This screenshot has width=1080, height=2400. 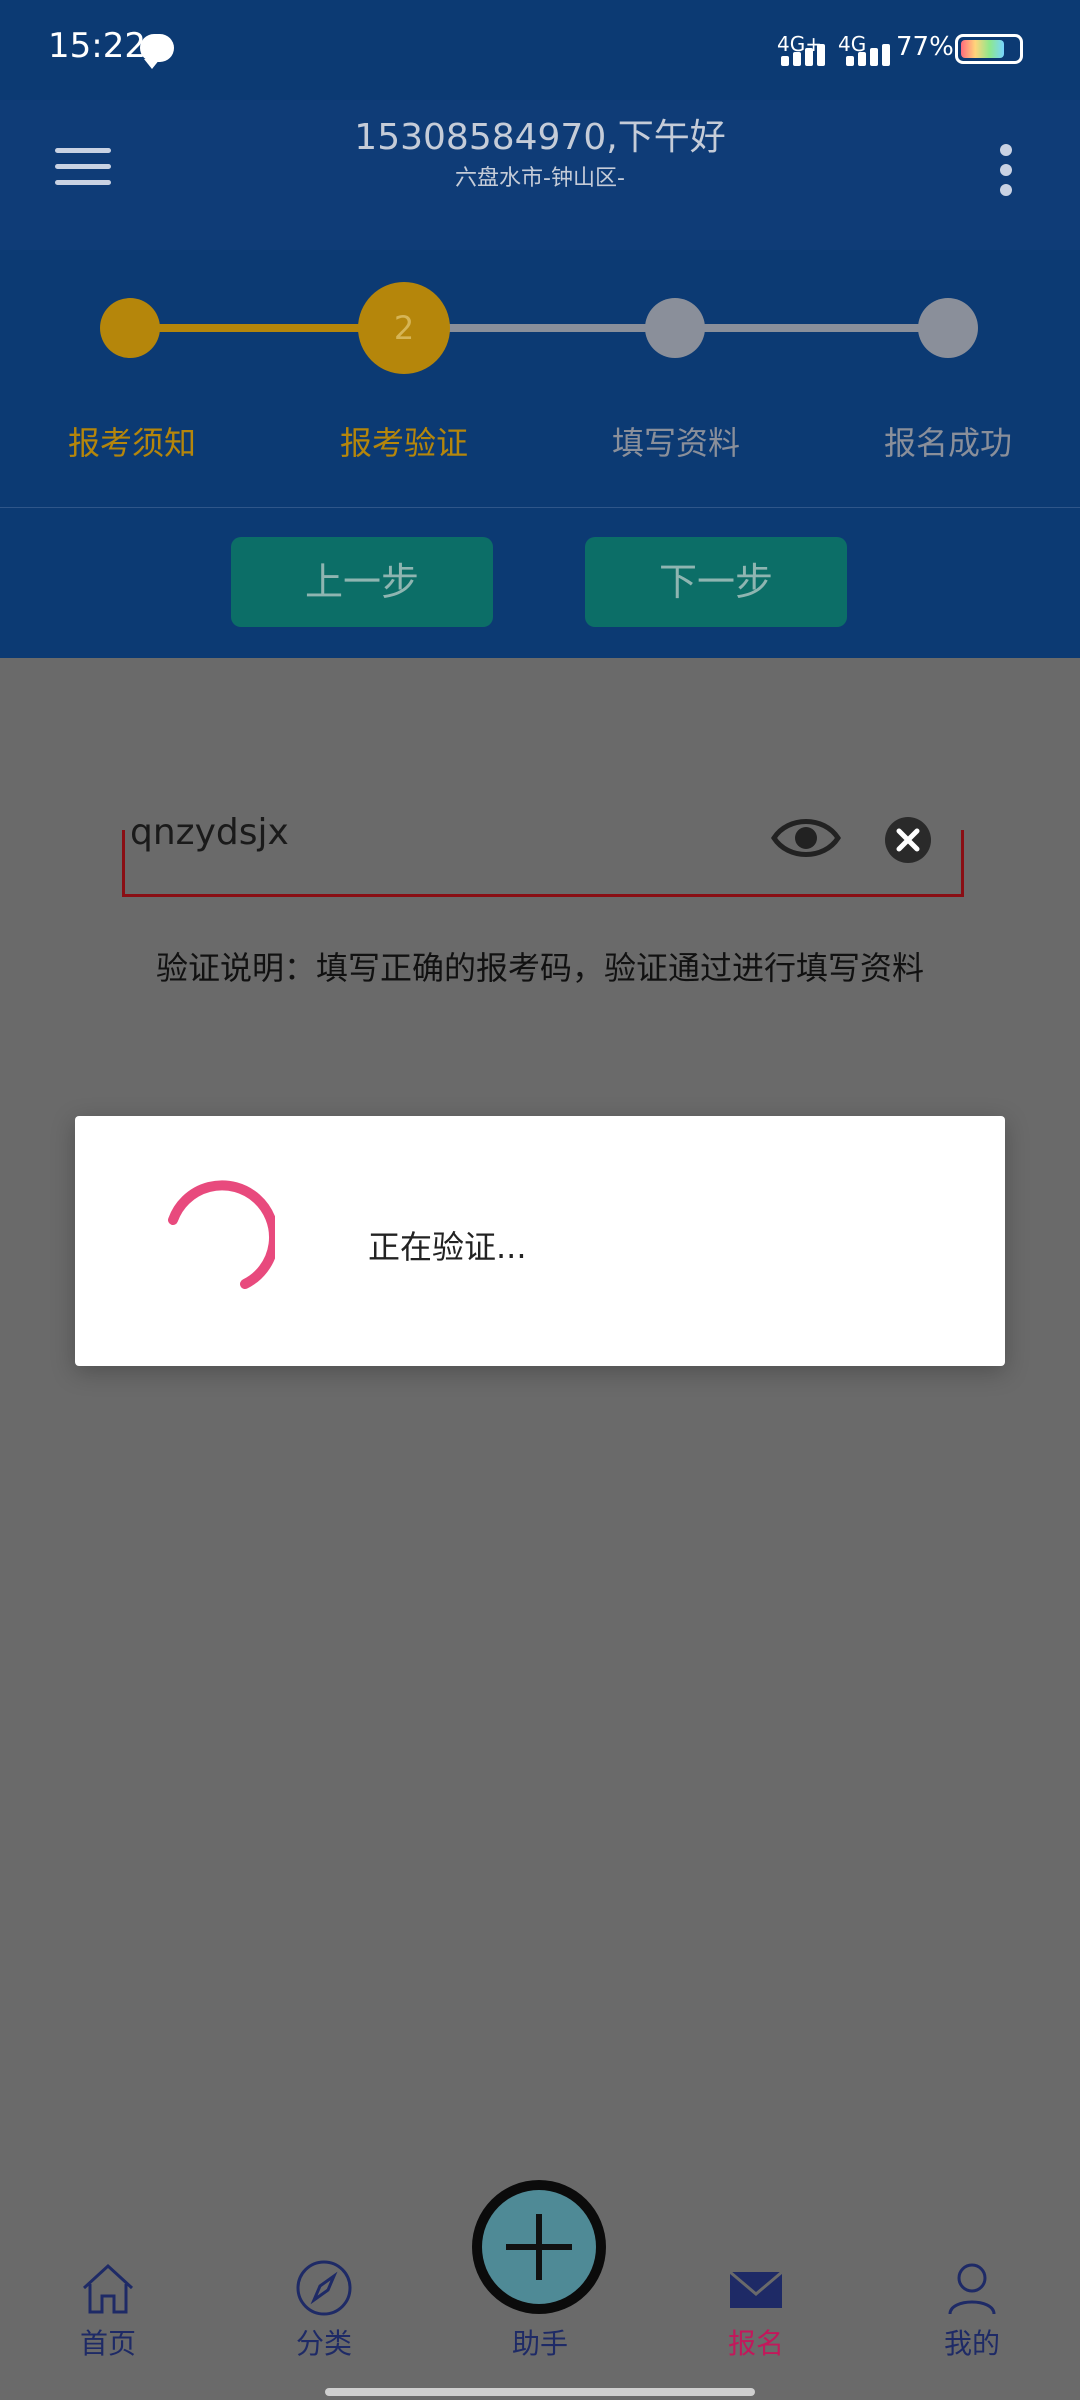 I want to click on plus-icon, so click(x=539, y=2247).